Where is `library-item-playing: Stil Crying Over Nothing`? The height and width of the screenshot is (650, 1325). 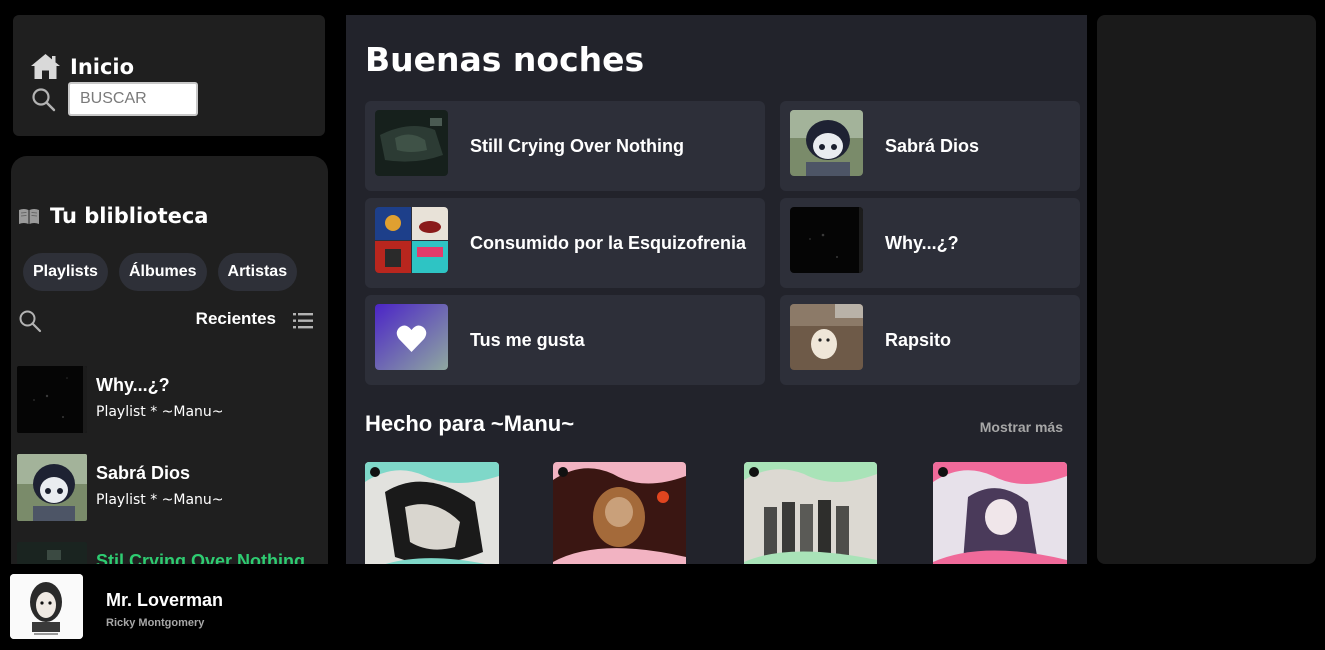
library-item-playing: Stil Crying Over Nothing is located at coordinates (167, 553).